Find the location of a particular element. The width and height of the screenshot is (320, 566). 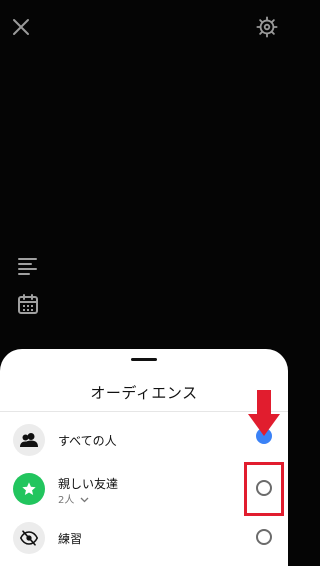

highlight-box-annotation is located at coordinates (264, 489).